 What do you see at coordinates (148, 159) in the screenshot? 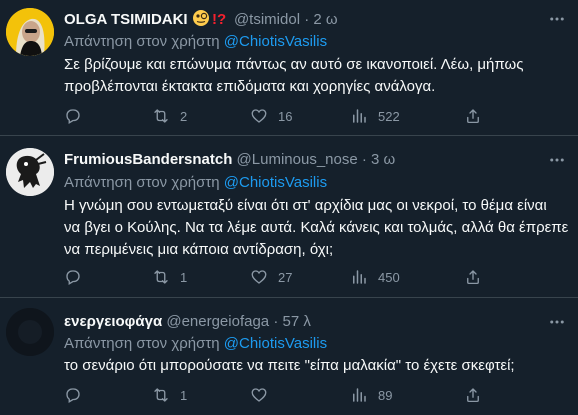
I see `display-name: FrumiousBandersnatch` at bounding box center [148, 159].